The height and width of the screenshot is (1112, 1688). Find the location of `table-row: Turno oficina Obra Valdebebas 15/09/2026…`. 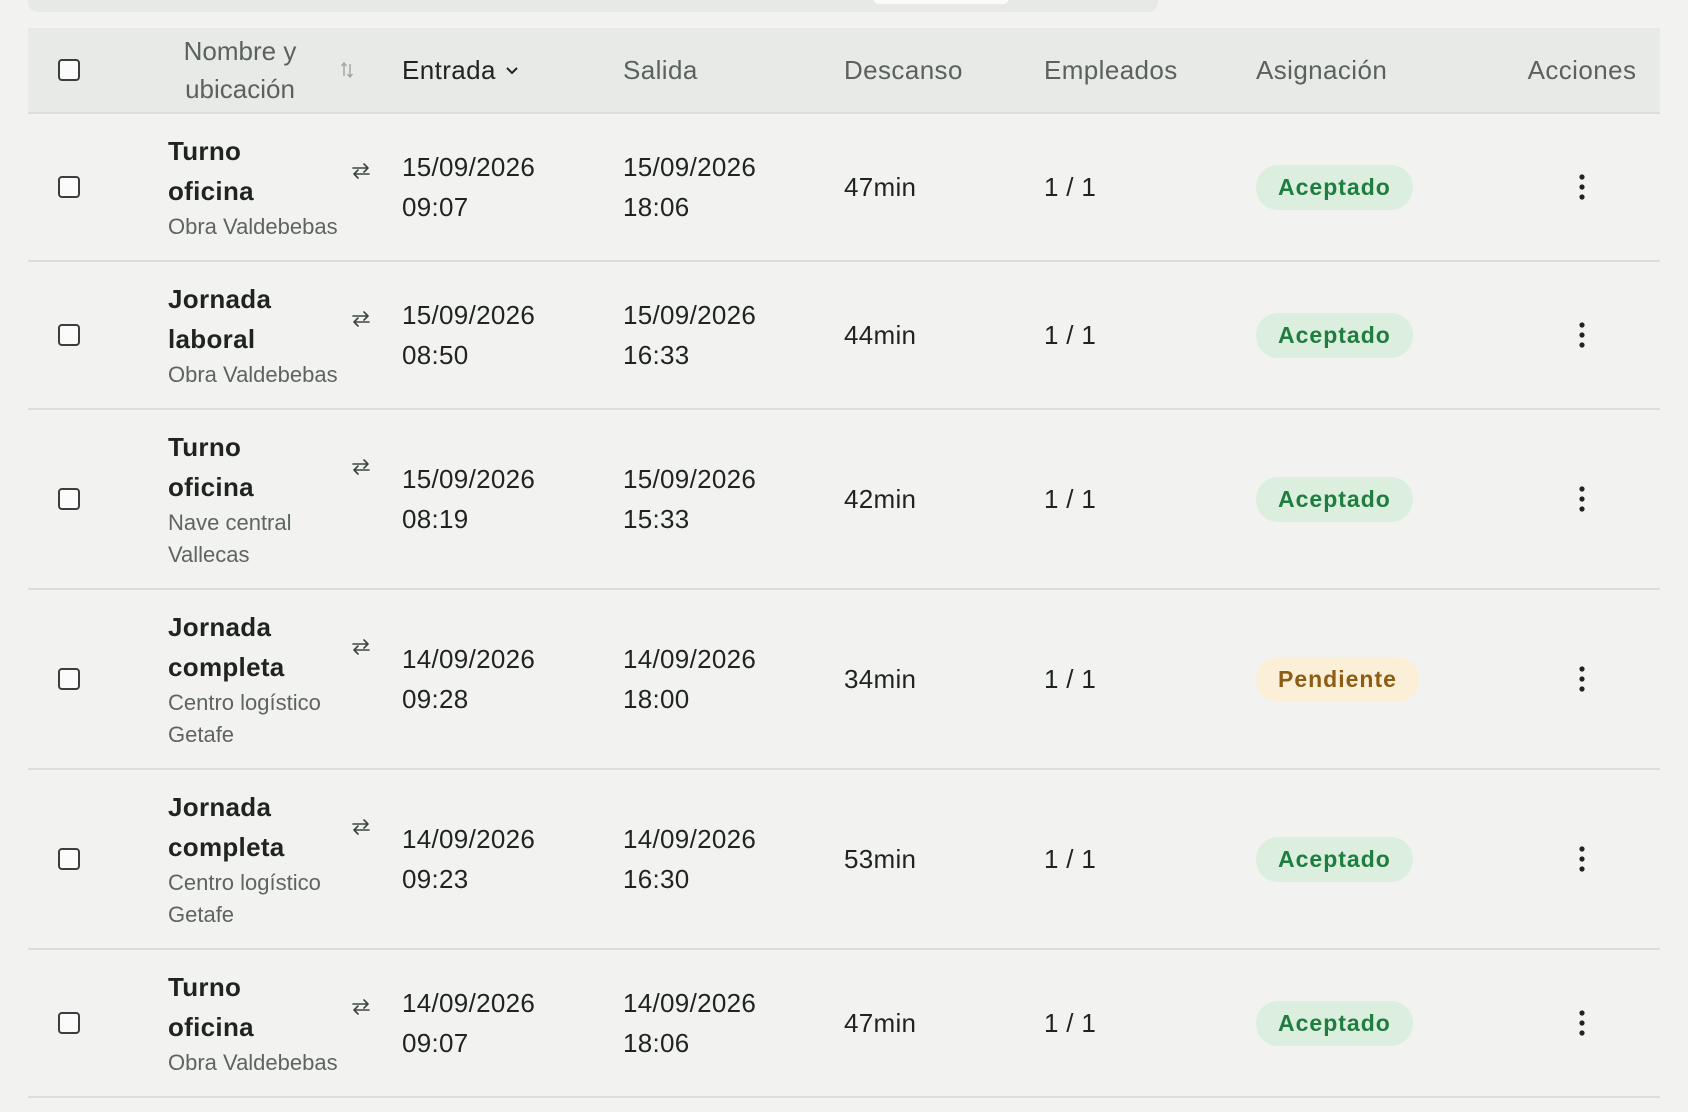

table-row: Turno oficina Obra Valdebebas 15/09/2026… is located at coordinates (844, 188).